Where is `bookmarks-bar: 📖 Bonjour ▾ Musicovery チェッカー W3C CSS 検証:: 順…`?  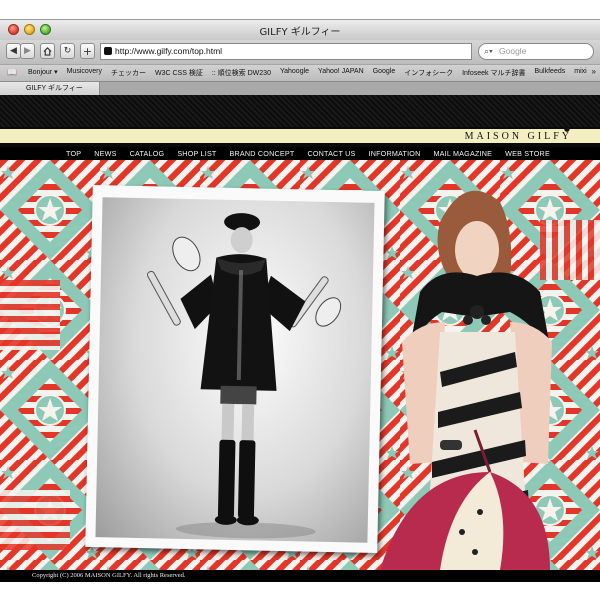 bookmarks-bar: 📖 Bonjour ▾ Musicovery チェッカー W3C CSS 検証:: 順… is located at coordinates (300, 72).